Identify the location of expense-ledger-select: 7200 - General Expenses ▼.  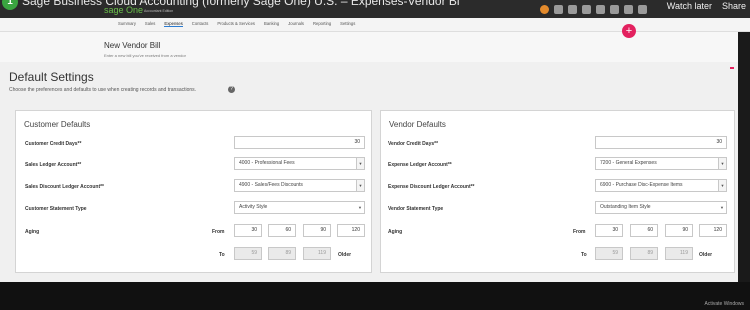
(661, 163).